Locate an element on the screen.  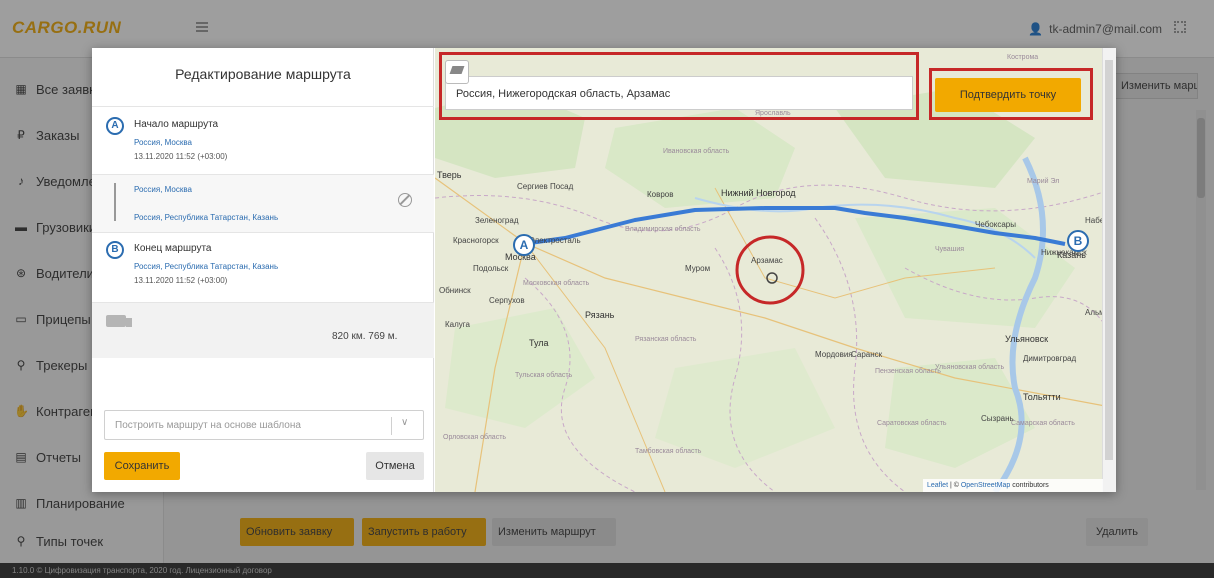
map-label-samara-obl: Самарская область is located at coordinates (1043, 423).